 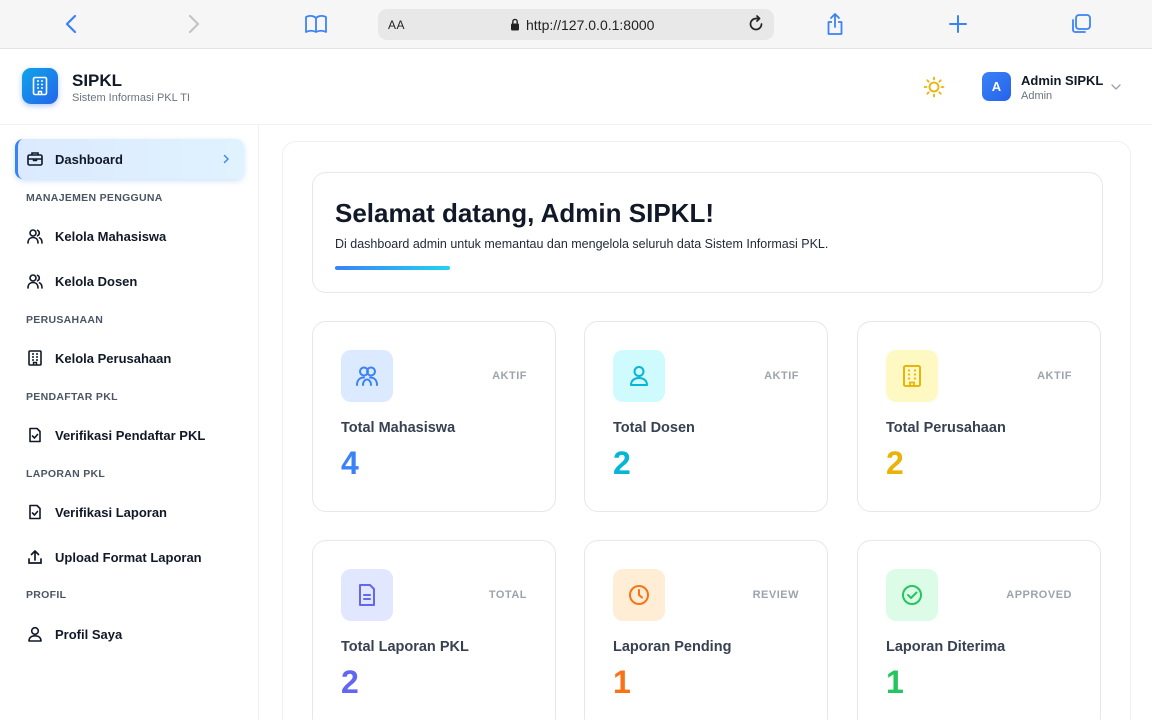 What do you see at coordinates (66, 474) in the screenshot?
I see `section-laporan-pkl: LAPORAN PKL` at bounding box center [66, 474].